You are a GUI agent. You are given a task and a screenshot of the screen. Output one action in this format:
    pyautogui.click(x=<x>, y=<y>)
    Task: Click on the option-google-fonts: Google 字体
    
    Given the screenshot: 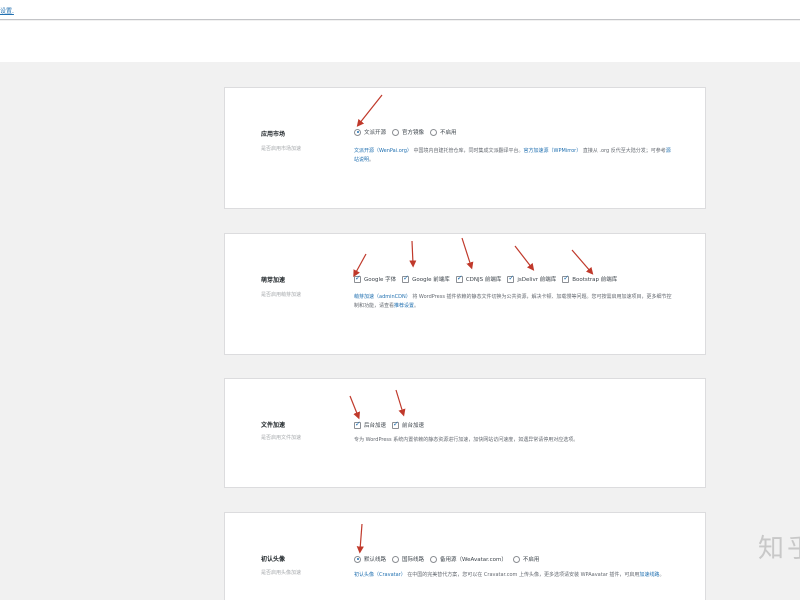 What is the action you would take?
    pyautogui.click(x=375, y=278)
    